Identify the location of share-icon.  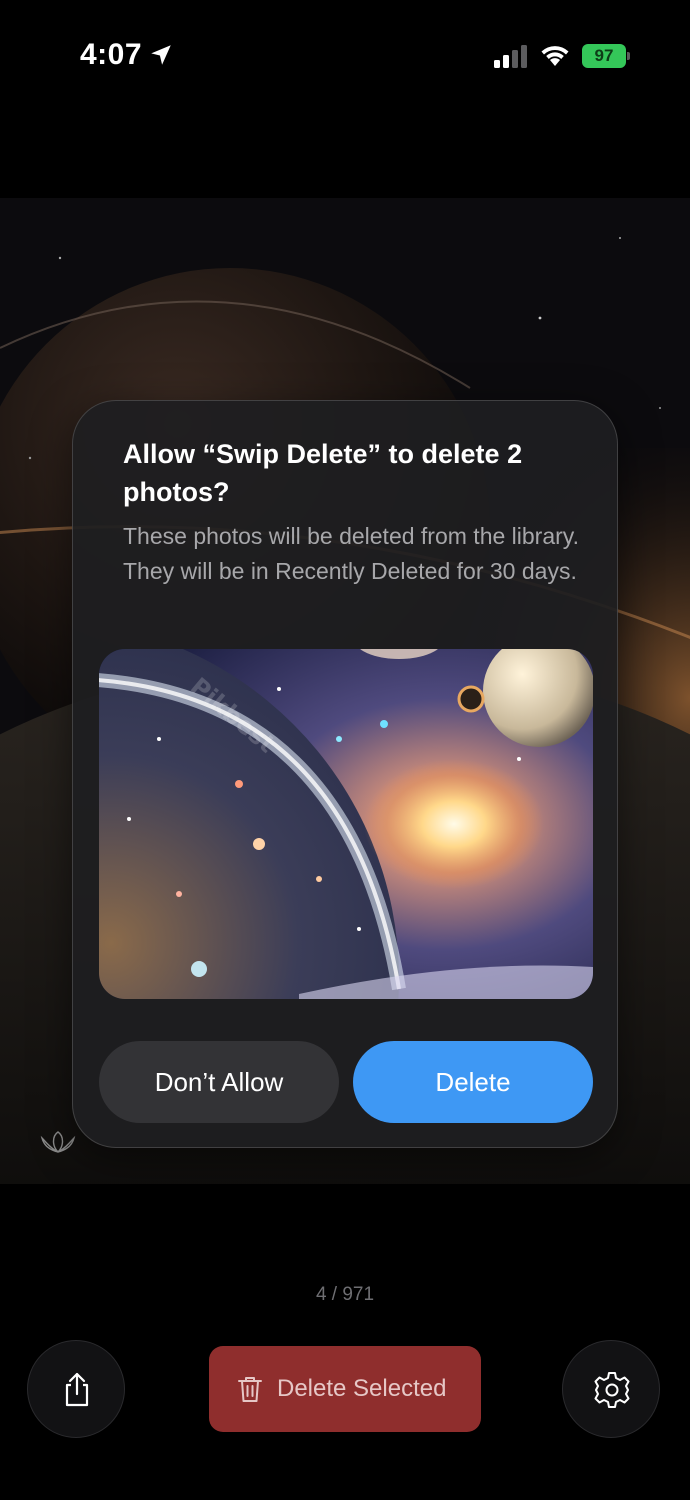
(77, 1389).